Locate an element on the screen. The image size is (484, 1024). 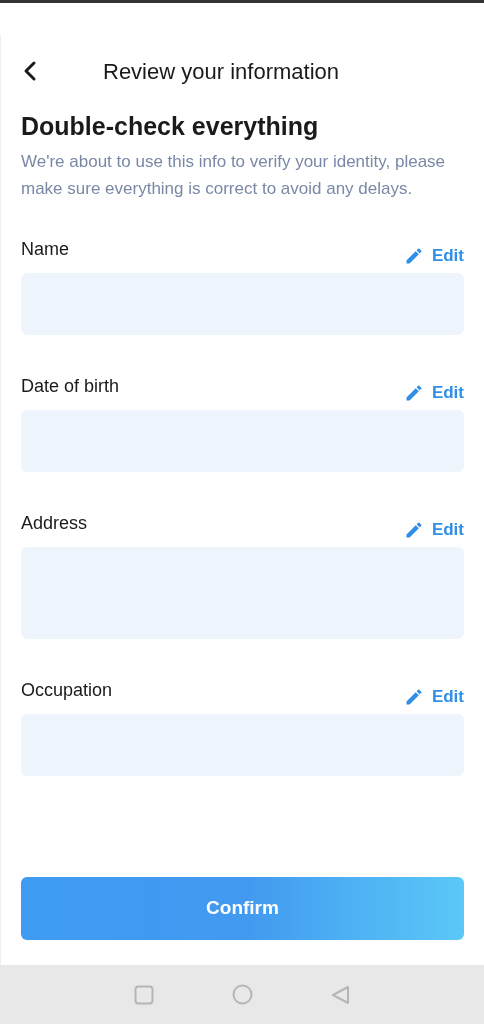
description: We're about to use this info to verify your identity, please make sure everything is correct to avoid any delays. is located at coordinates (234, 176).